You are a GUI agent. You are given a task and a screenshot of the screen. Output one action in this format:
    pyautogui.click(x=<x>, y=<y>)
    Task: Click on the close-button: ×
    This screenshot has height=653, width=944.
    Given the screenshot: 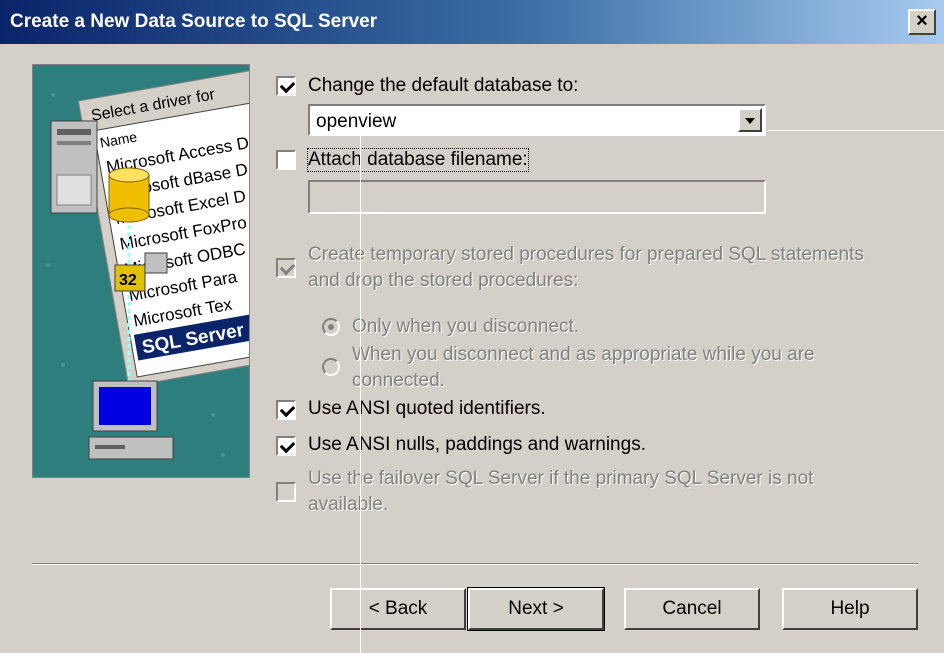 What is the action you would take?
    pyautogui.click(x=922, y=22)
    